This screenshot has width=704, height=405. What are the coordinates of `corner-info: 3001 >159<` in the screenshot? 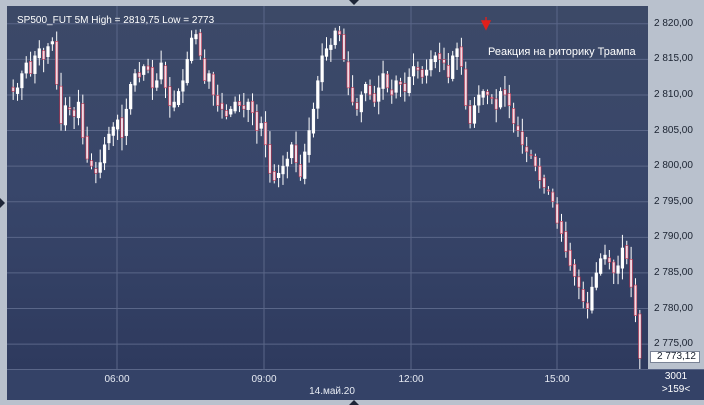 It's located at (676, 384).